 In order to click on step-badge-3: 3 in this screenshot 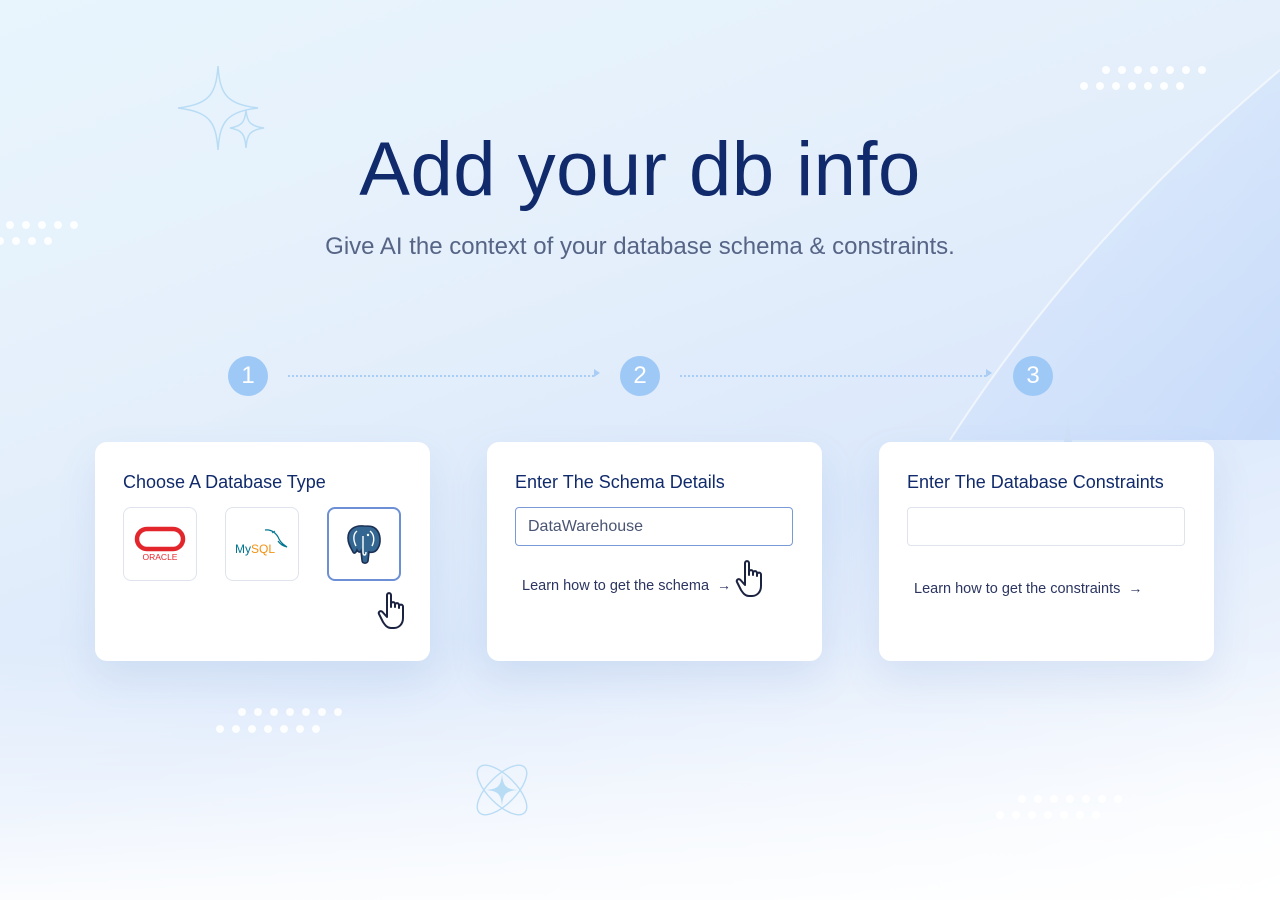, I will do `click(1033, 376)`.